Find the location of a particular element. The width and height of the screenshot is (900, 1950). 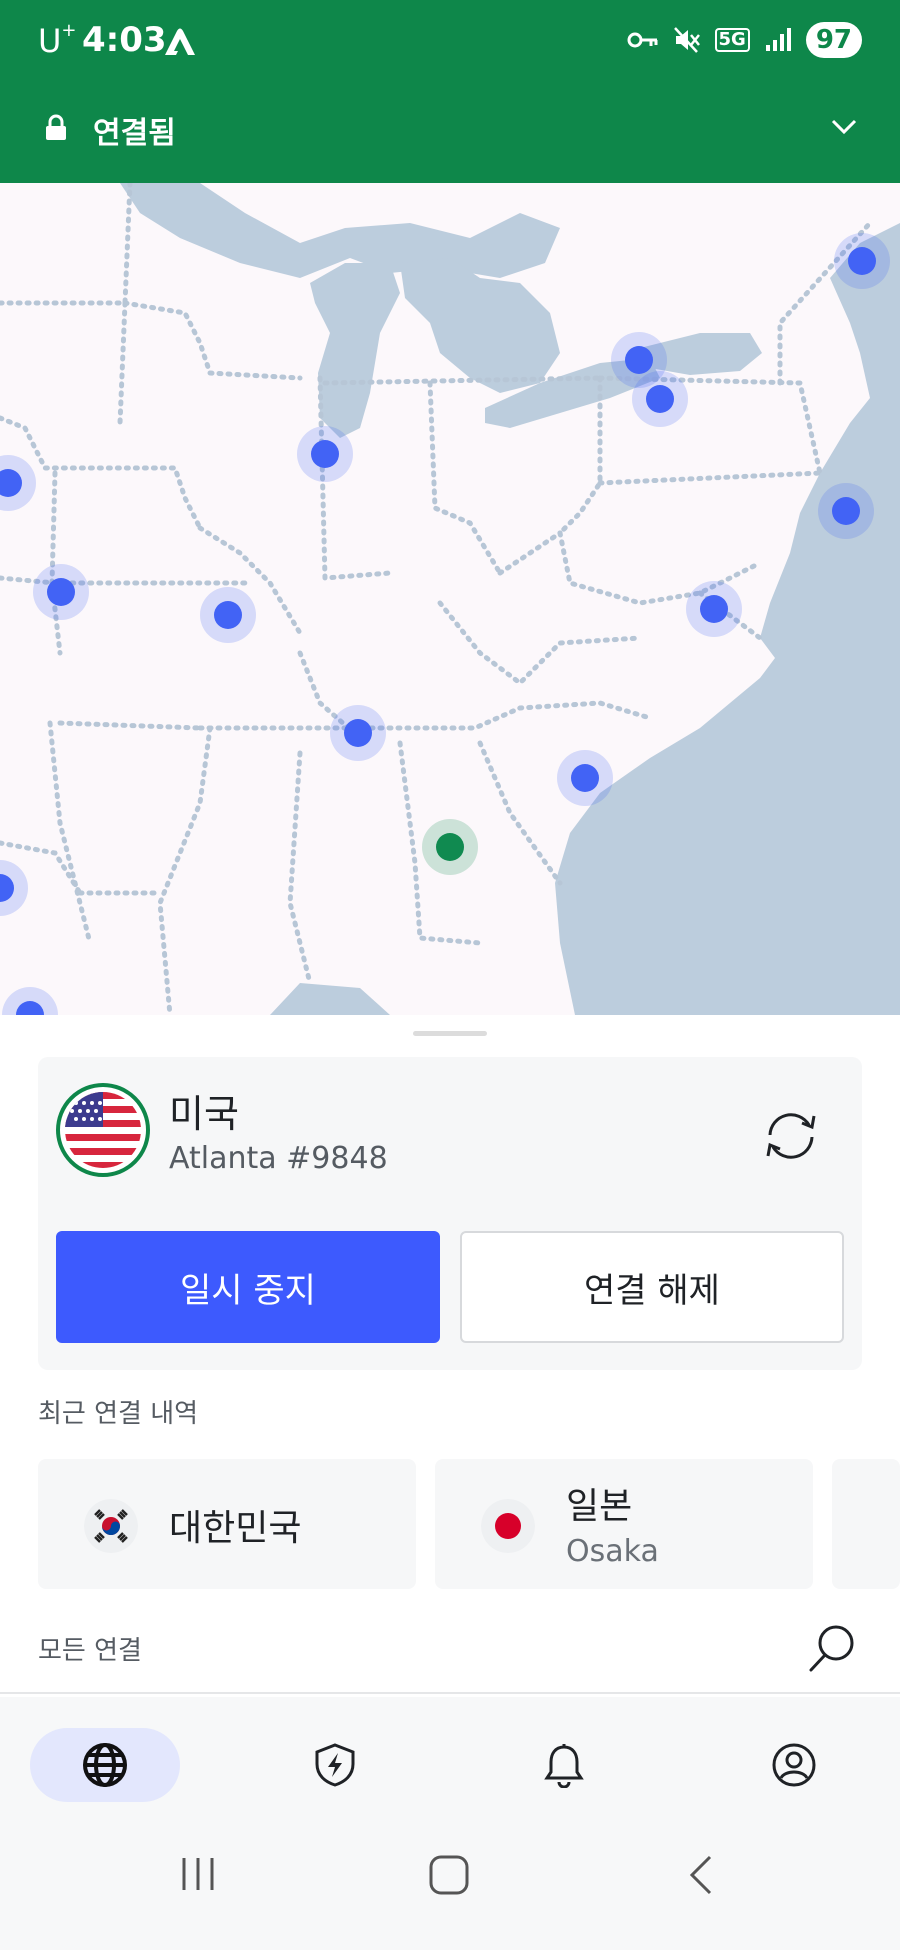

status-icons: 5G 97 is located at coordinates (744, 40).